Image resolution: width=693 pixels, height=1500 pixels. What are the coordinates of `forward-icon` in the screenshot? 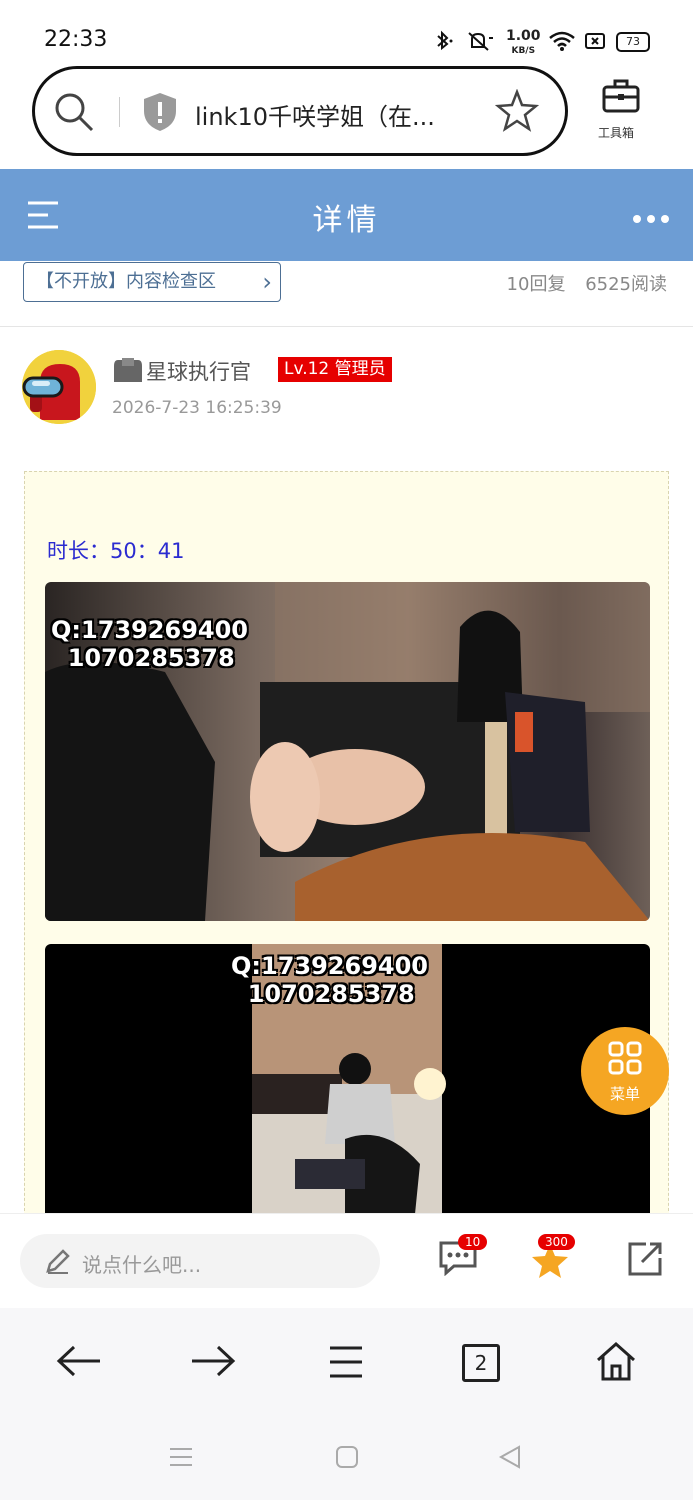 It's located at (213, 1363).